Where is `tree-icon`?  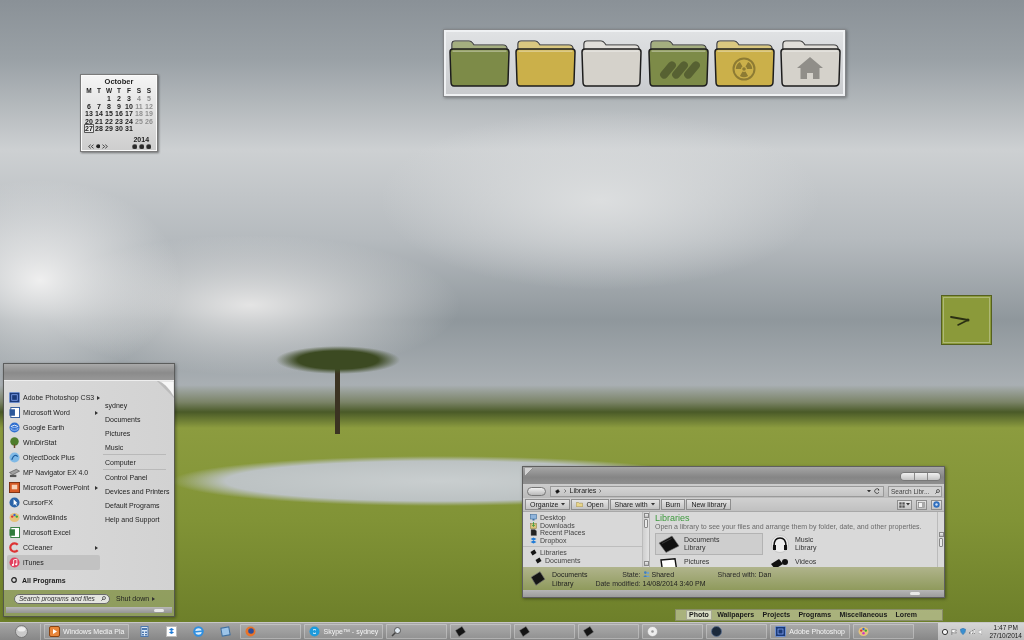
tree-icon is located at coordinates (14, 442).